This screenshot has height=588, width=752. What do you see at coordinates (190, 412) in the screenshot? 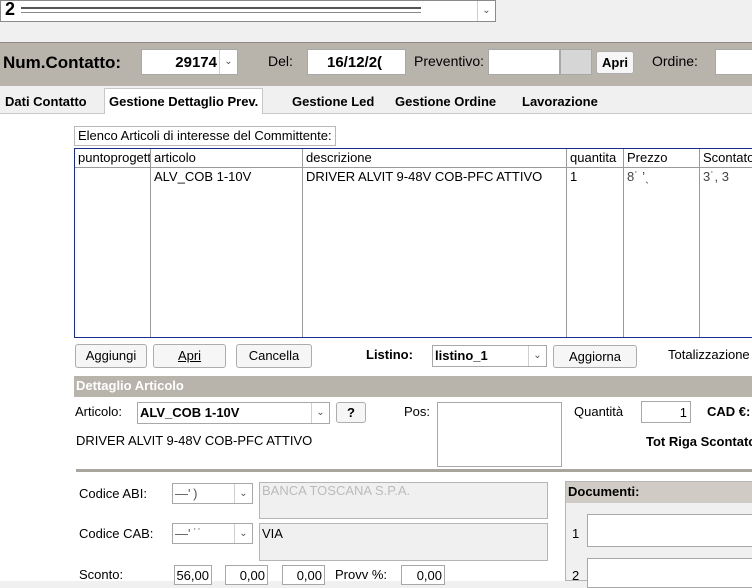
I see `articolo-value: ALV_COB 1-10V` at bounding box center [190, 412].